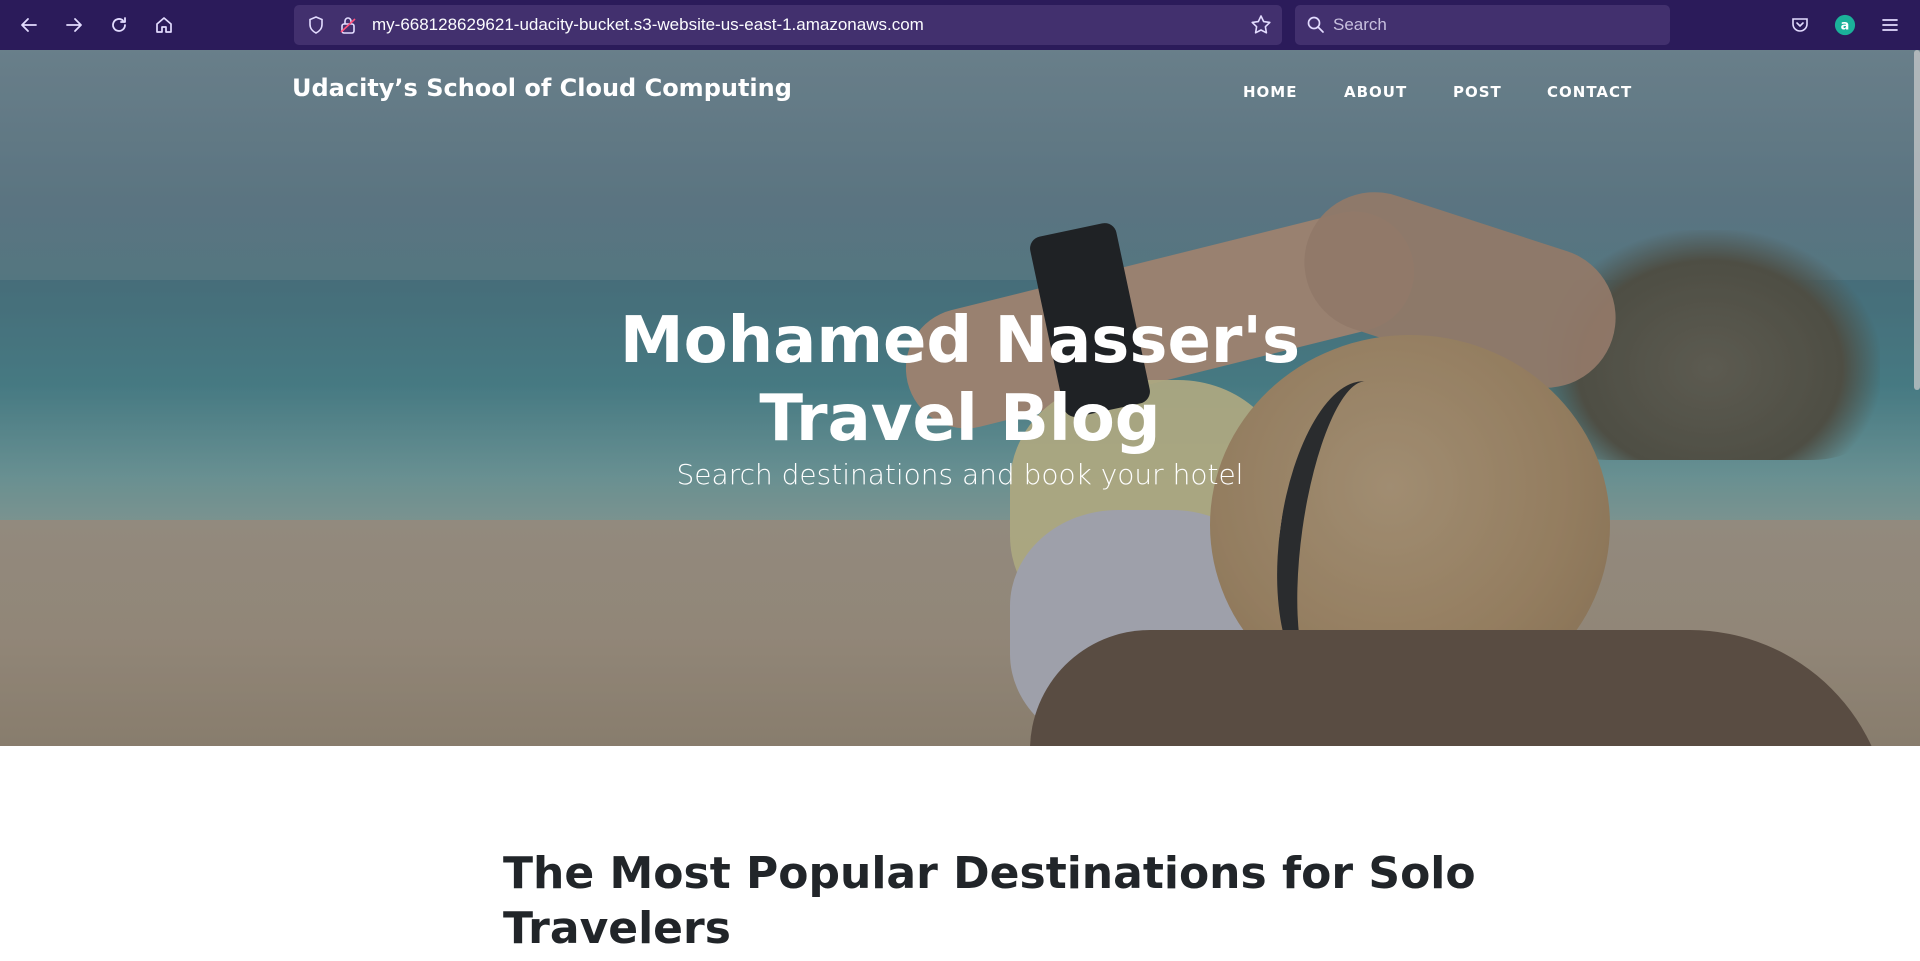  I want to click on search-icon, so click(1316, 25).